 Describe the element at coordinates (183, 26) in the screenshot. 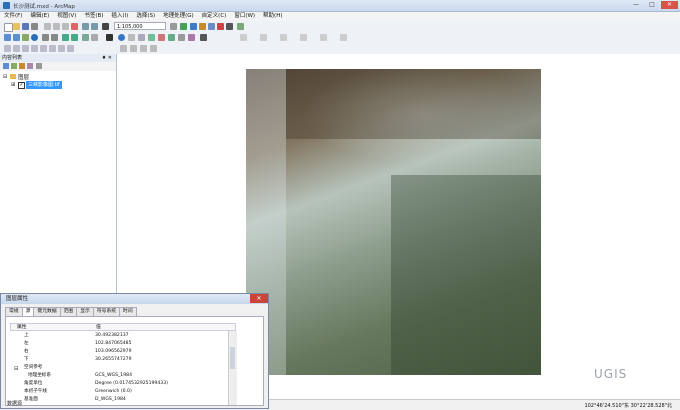

I see `editor-toolbar-icon` at that location.